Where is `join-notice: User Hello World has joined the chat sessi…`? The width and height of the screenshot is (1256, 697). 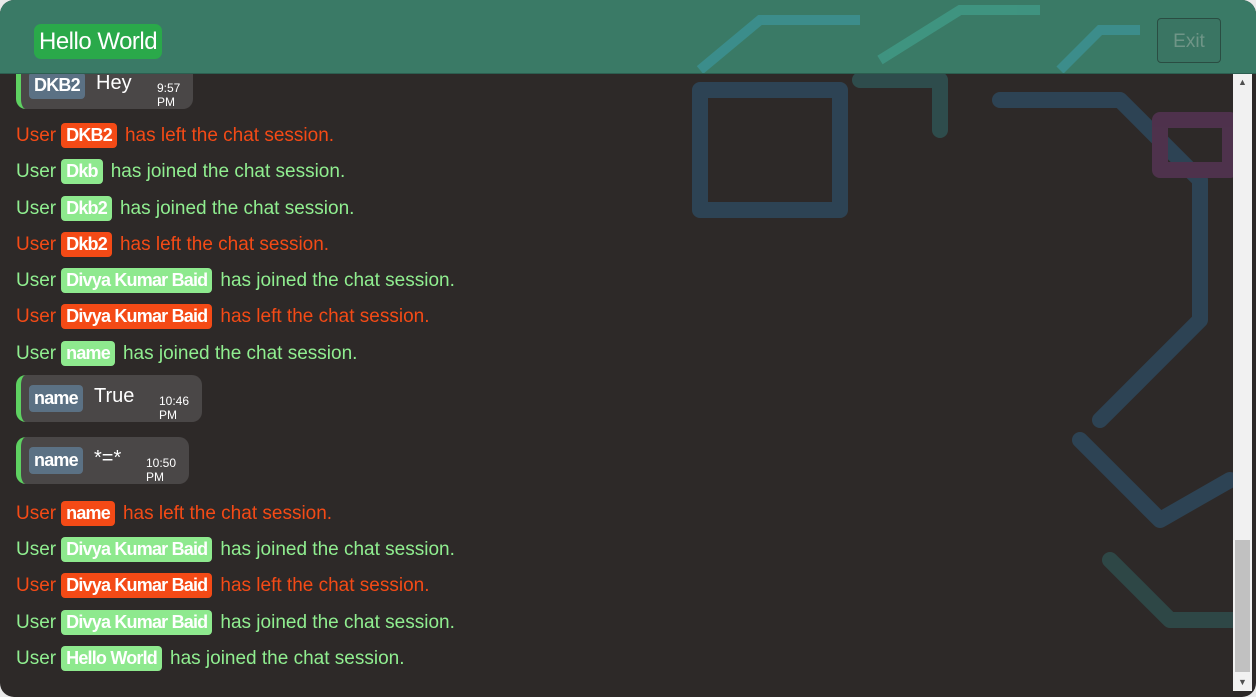 join-notice: User Hello World has joined the chat sessi… is located at coordinates (210, 658).